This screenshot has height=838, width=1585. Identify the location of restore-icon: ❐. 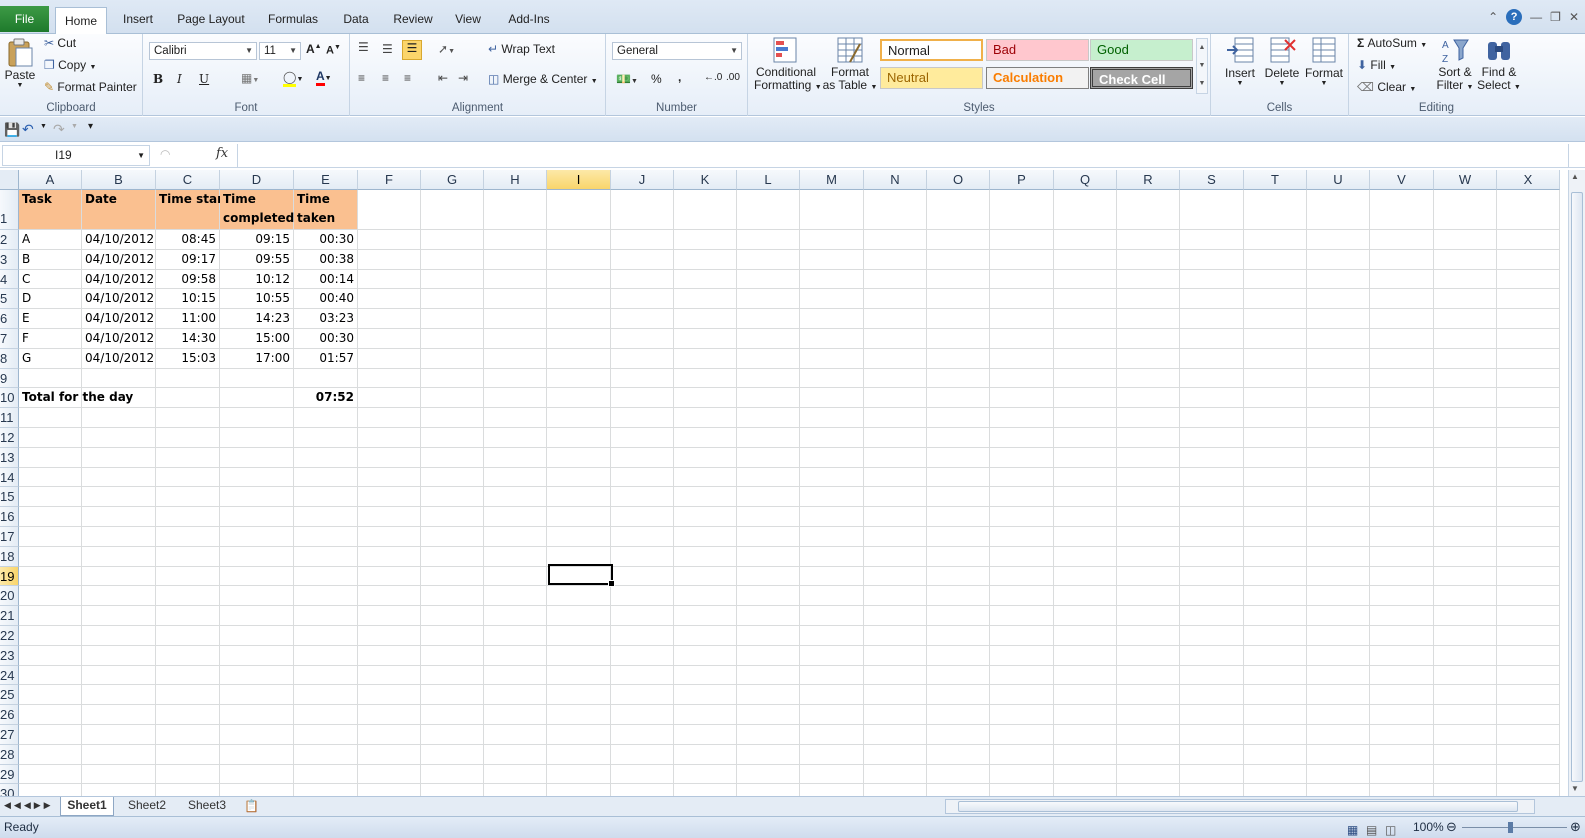
(1555, 17).